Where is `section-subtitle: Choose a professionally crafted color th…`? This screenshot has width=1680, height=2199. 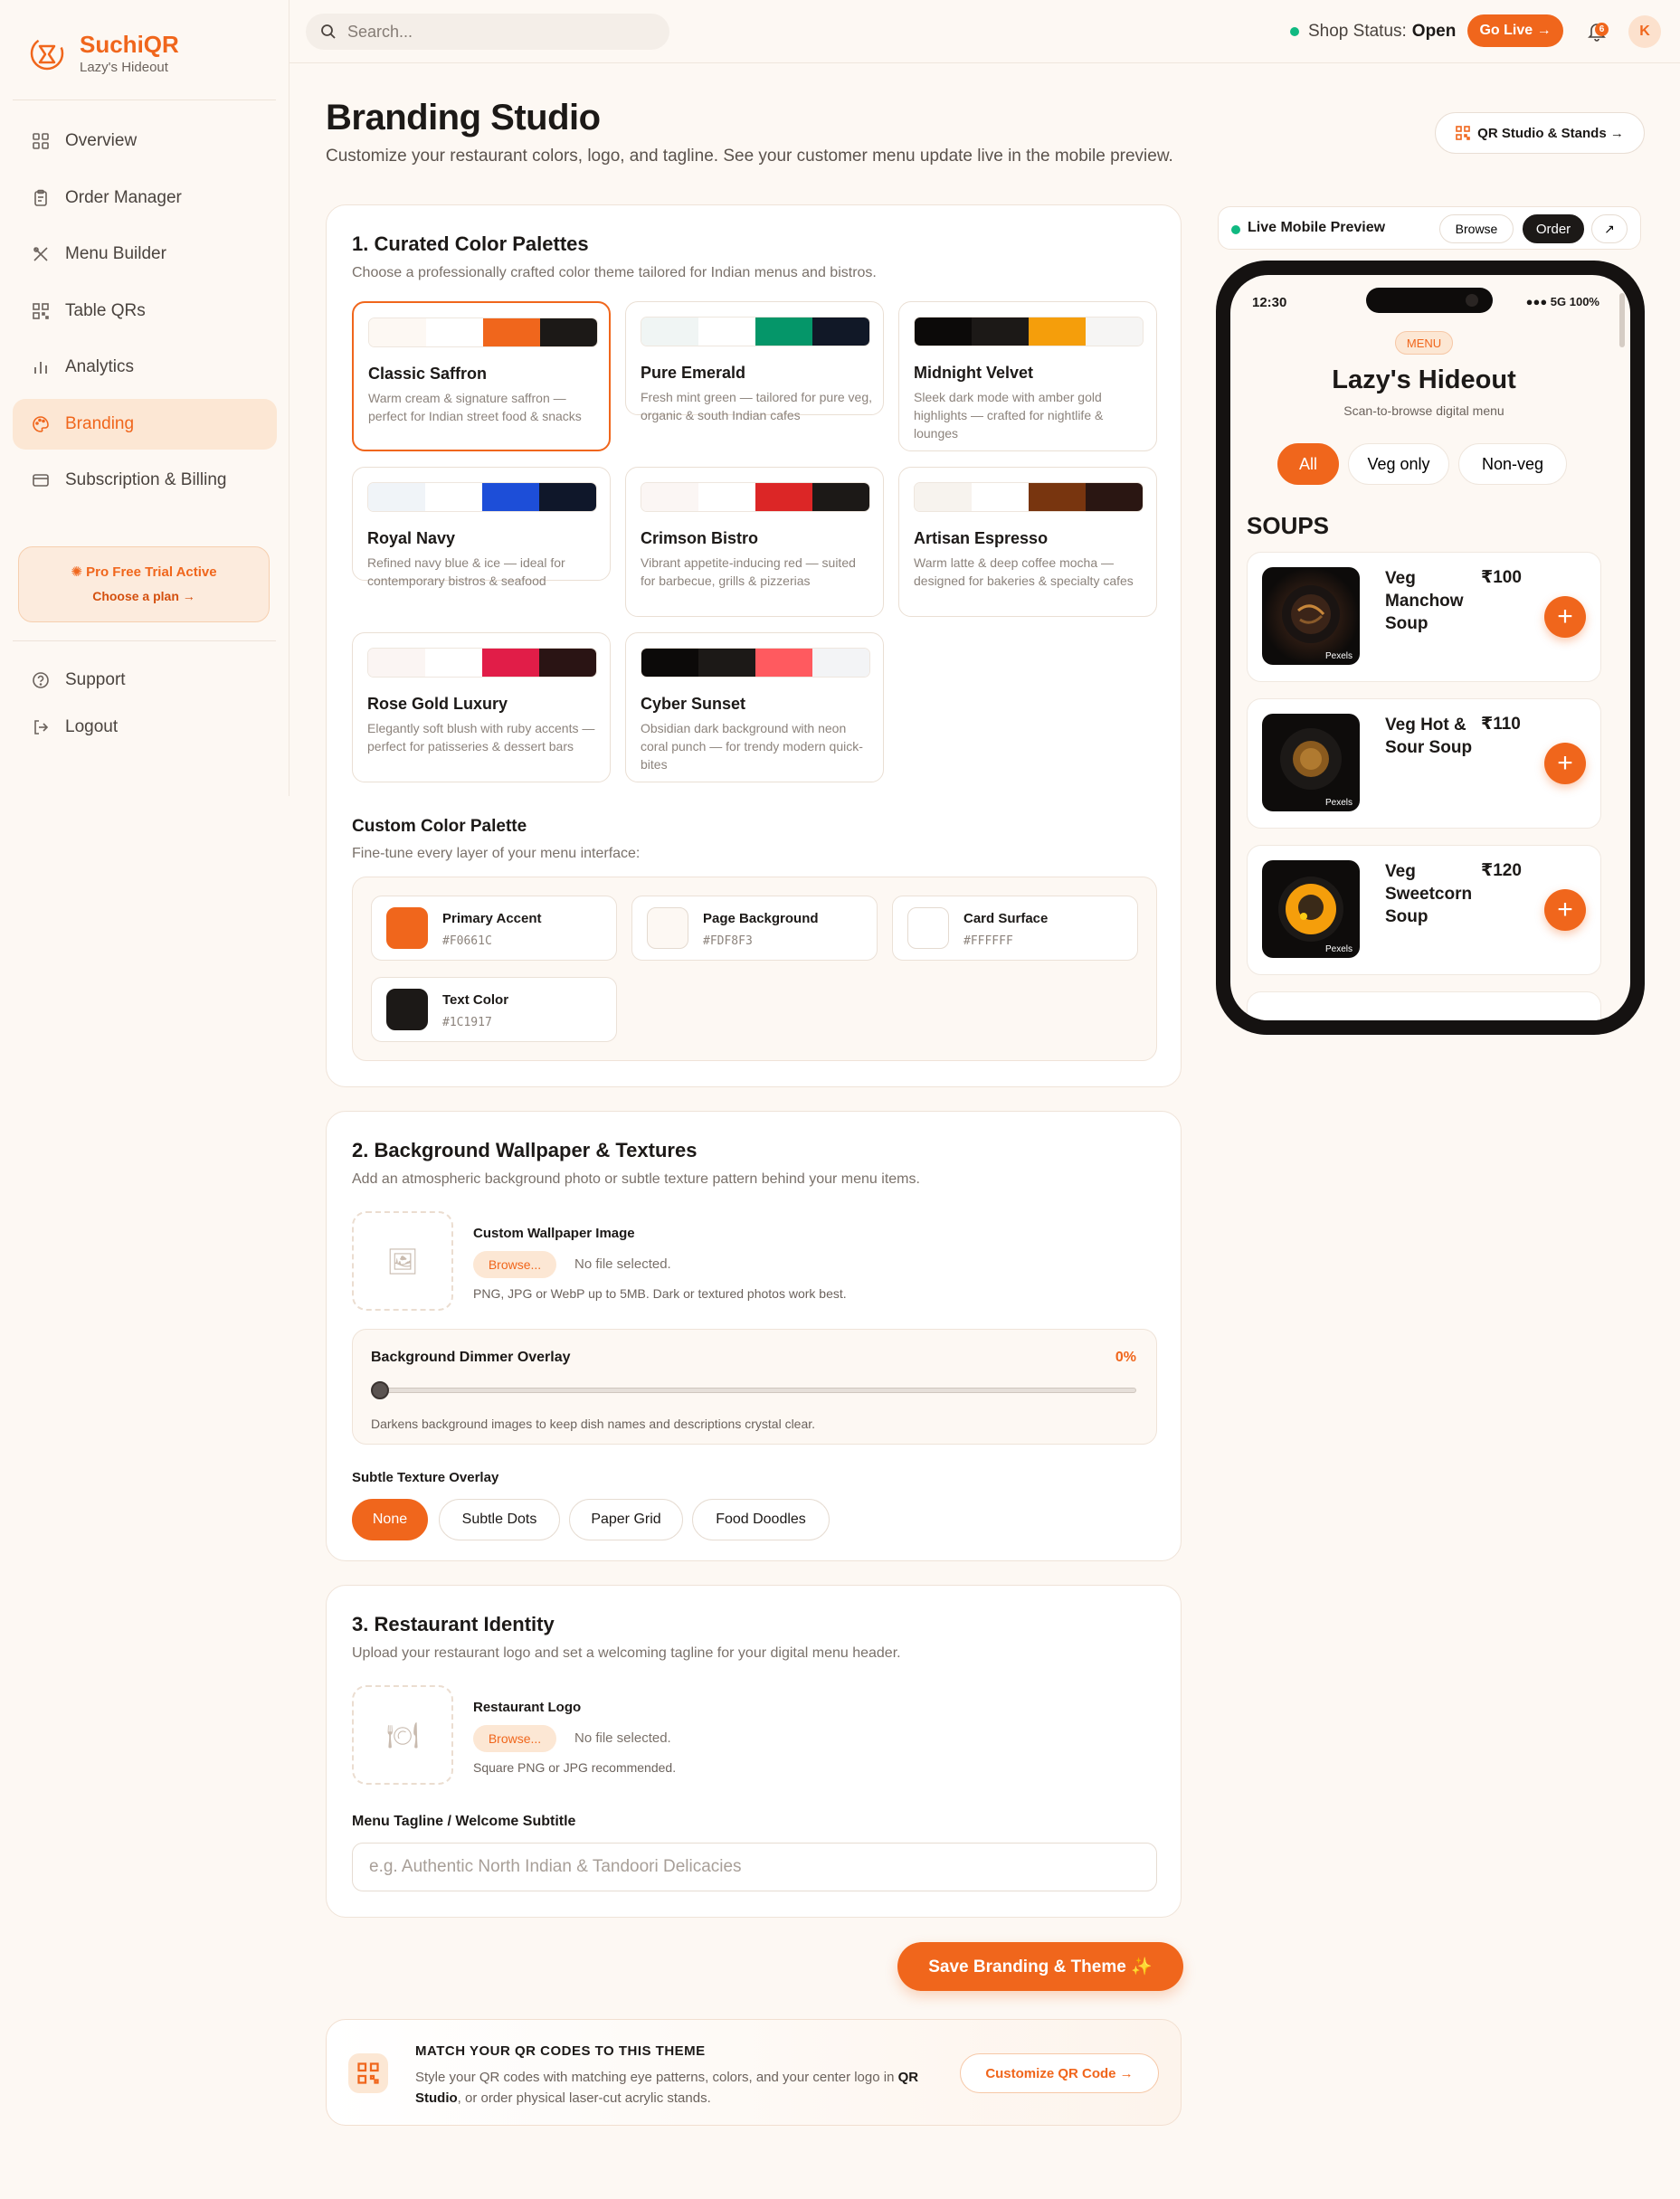
section-subtitle: Choose a professionally crafted color th… is located at coordinates (614, 272).